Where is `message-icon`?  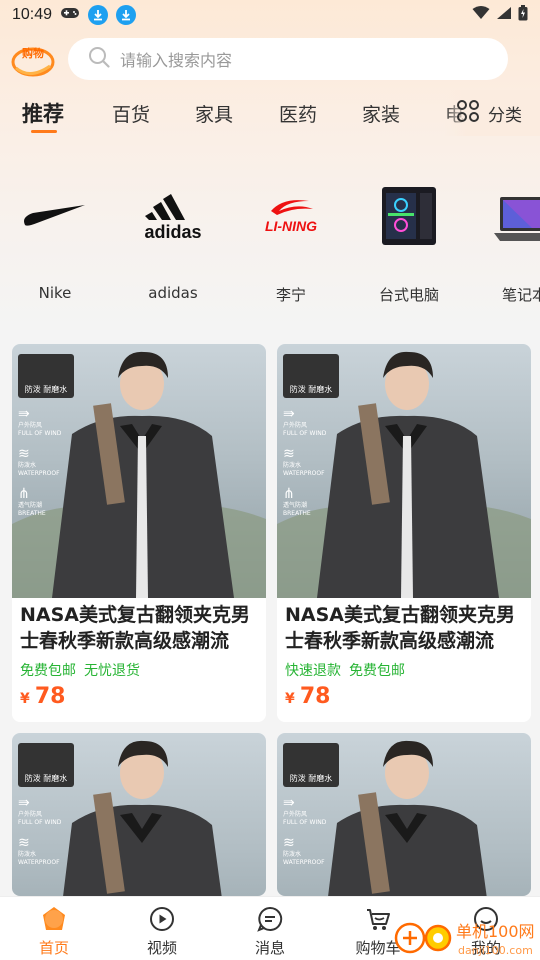 message-icon is located at coordinates (270, 919).